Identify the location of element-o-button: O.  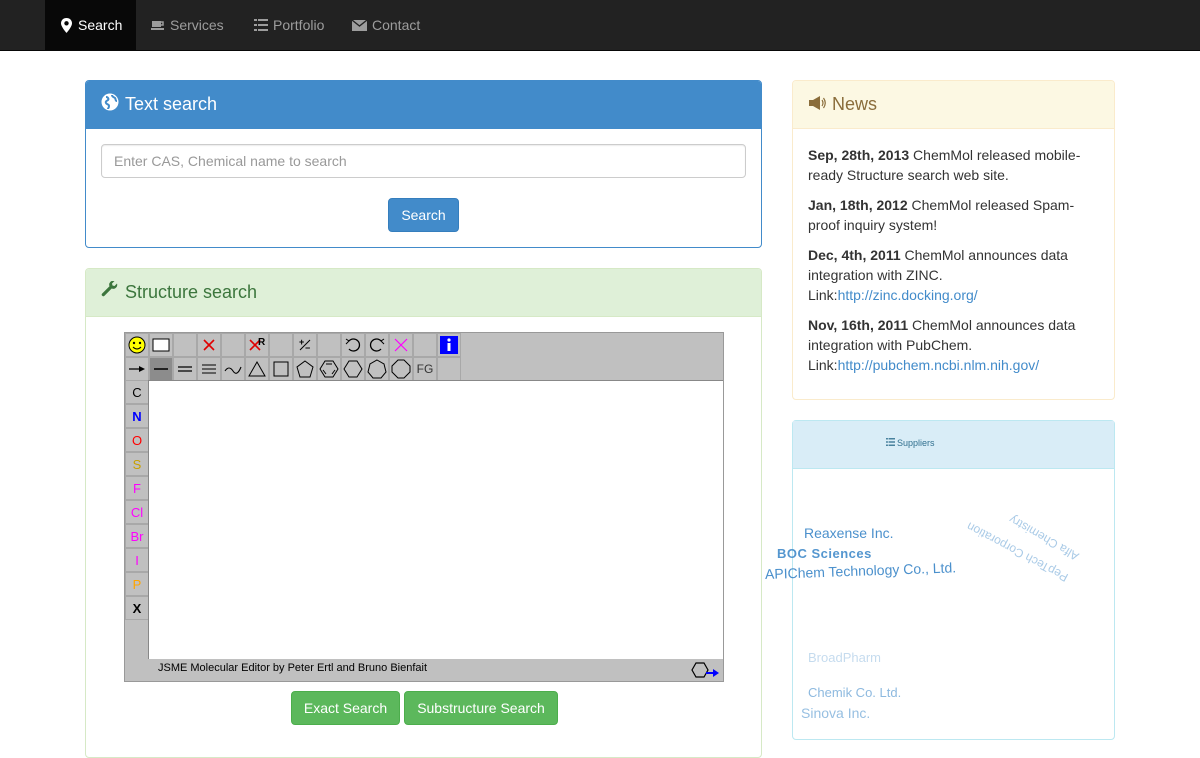
(137, 440).